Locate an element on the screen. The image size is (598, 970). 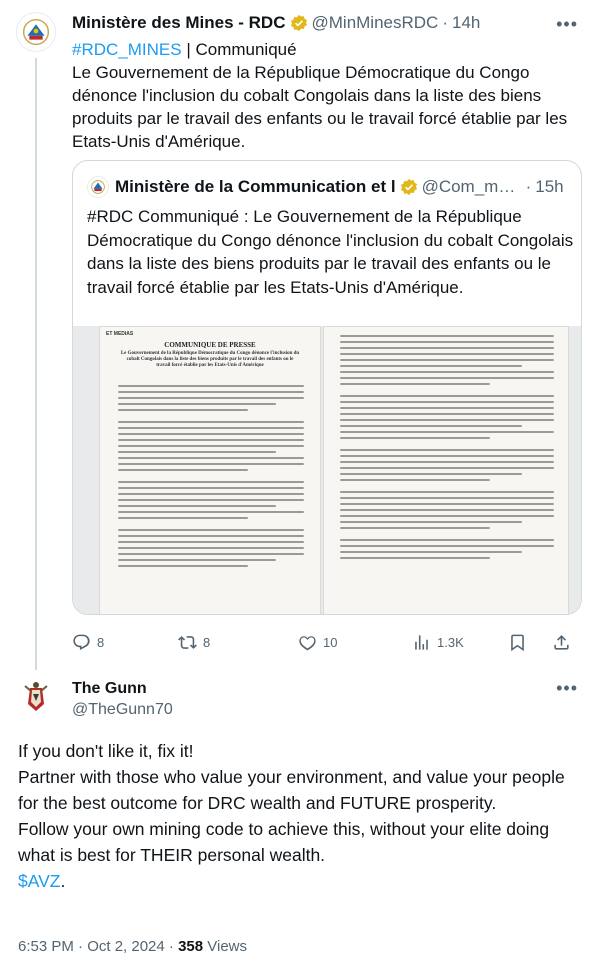
bookmark-button is located at coordinates (520, 642).